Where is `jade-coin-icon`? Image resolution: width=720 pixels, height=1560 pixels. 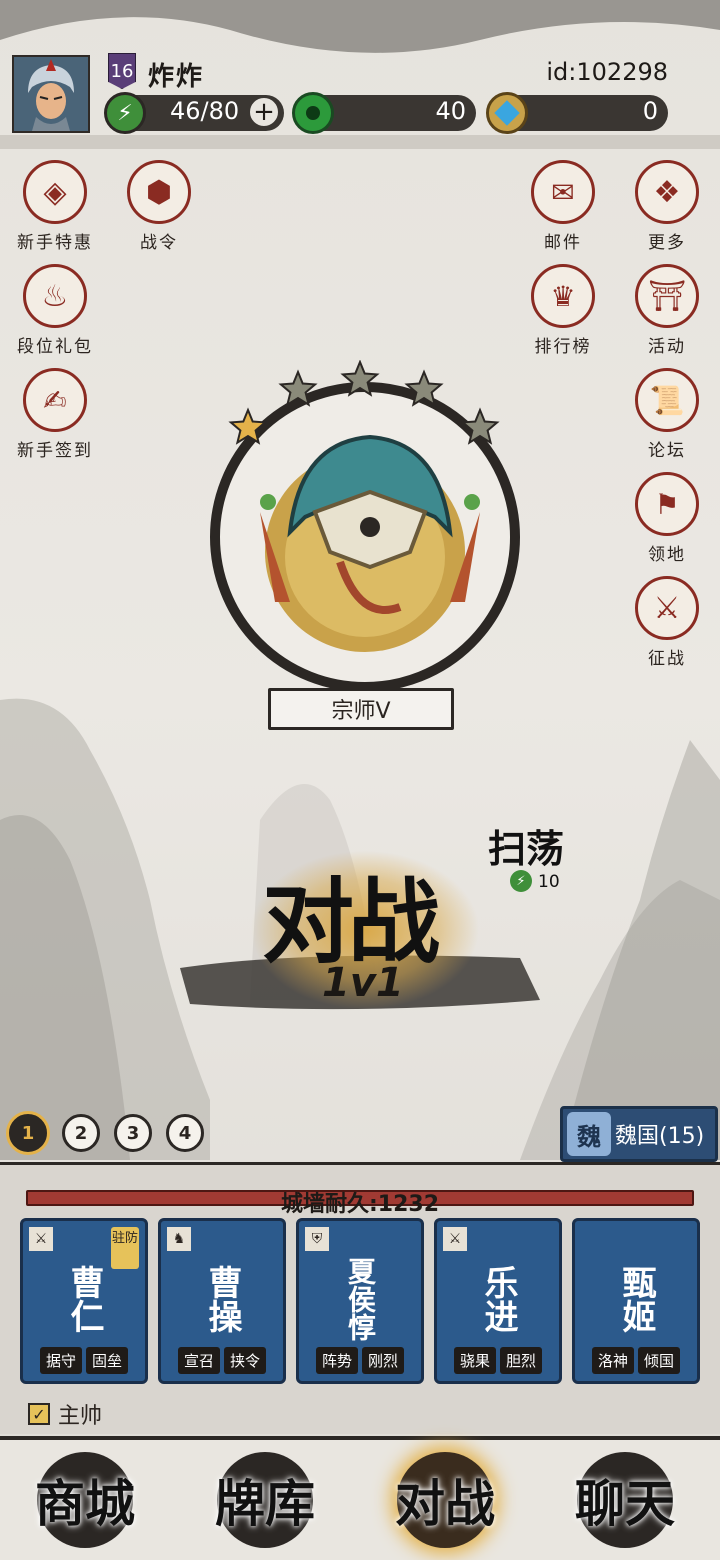 jade-coin-icon is located at coordinates (313, 113).